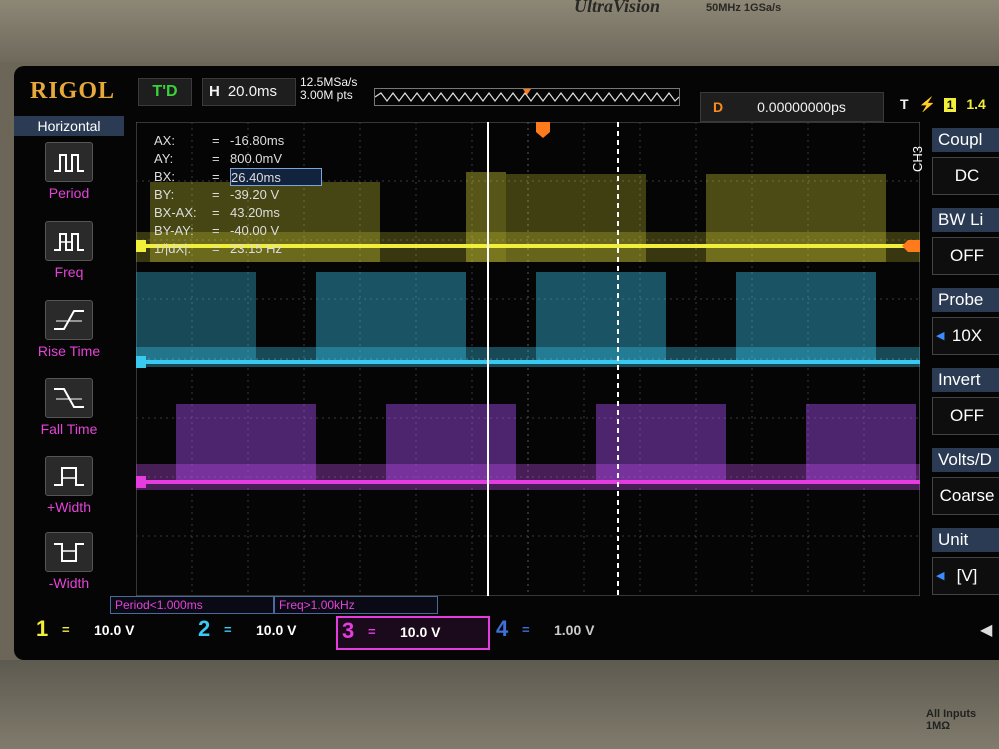 The height and width of the screenshot is (749, 999). What do you see at coordinates (502, 628) in the screenshot?
I see `channel-number: 4` at bounding box center [502, 628].